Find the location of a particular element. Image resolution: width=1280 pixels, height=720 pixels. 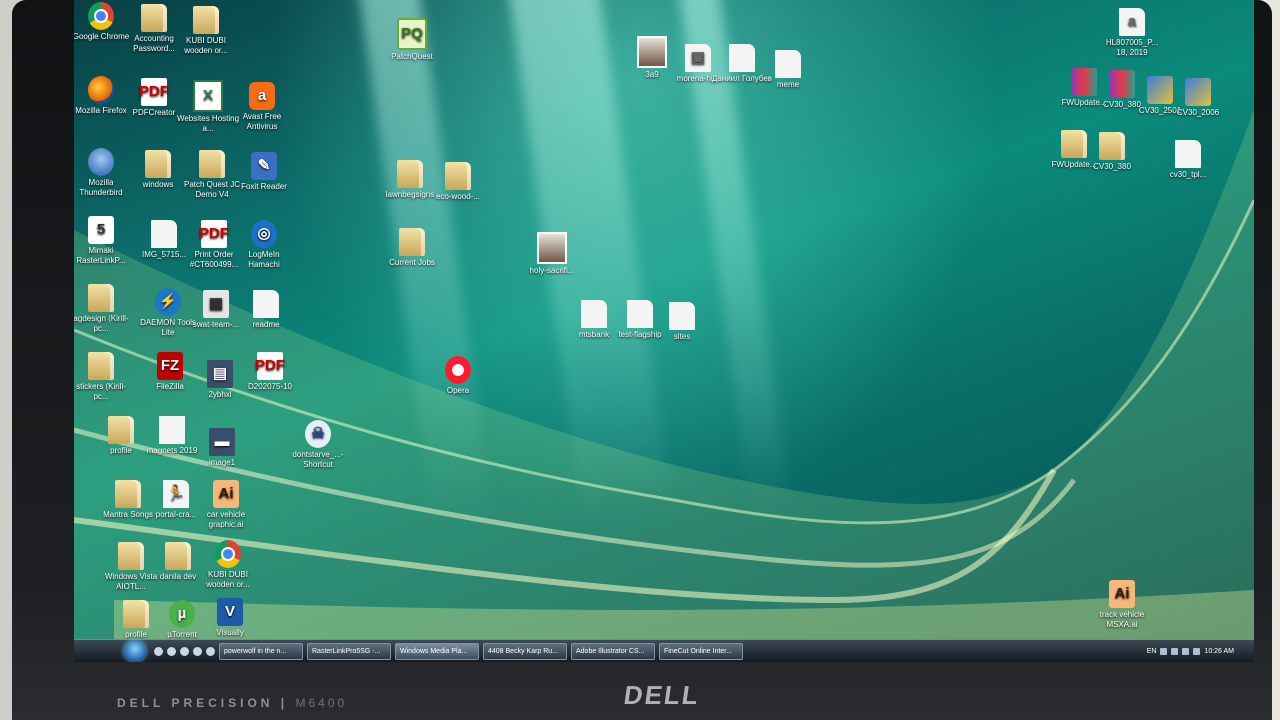

desktop-icon: ▬ image1 is located at coordinates (222, 448).